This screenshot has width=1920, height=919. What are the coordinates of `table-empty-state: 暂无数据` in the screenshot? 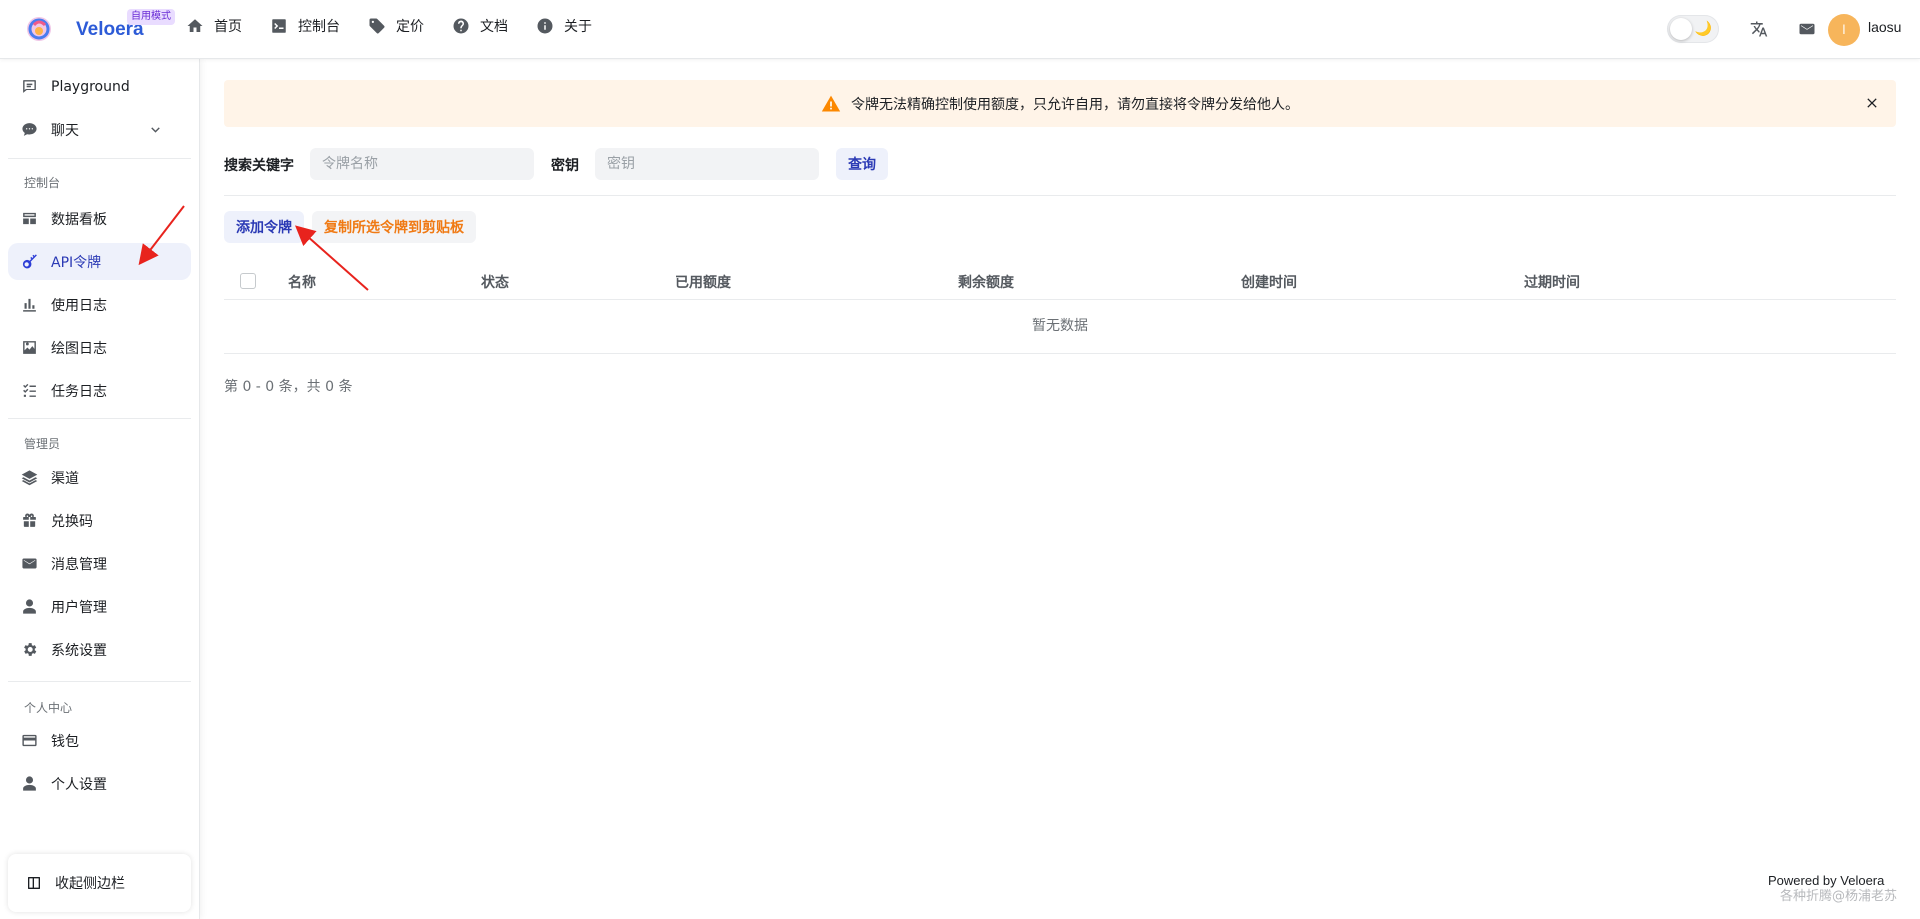 It's located at (1060, 326).